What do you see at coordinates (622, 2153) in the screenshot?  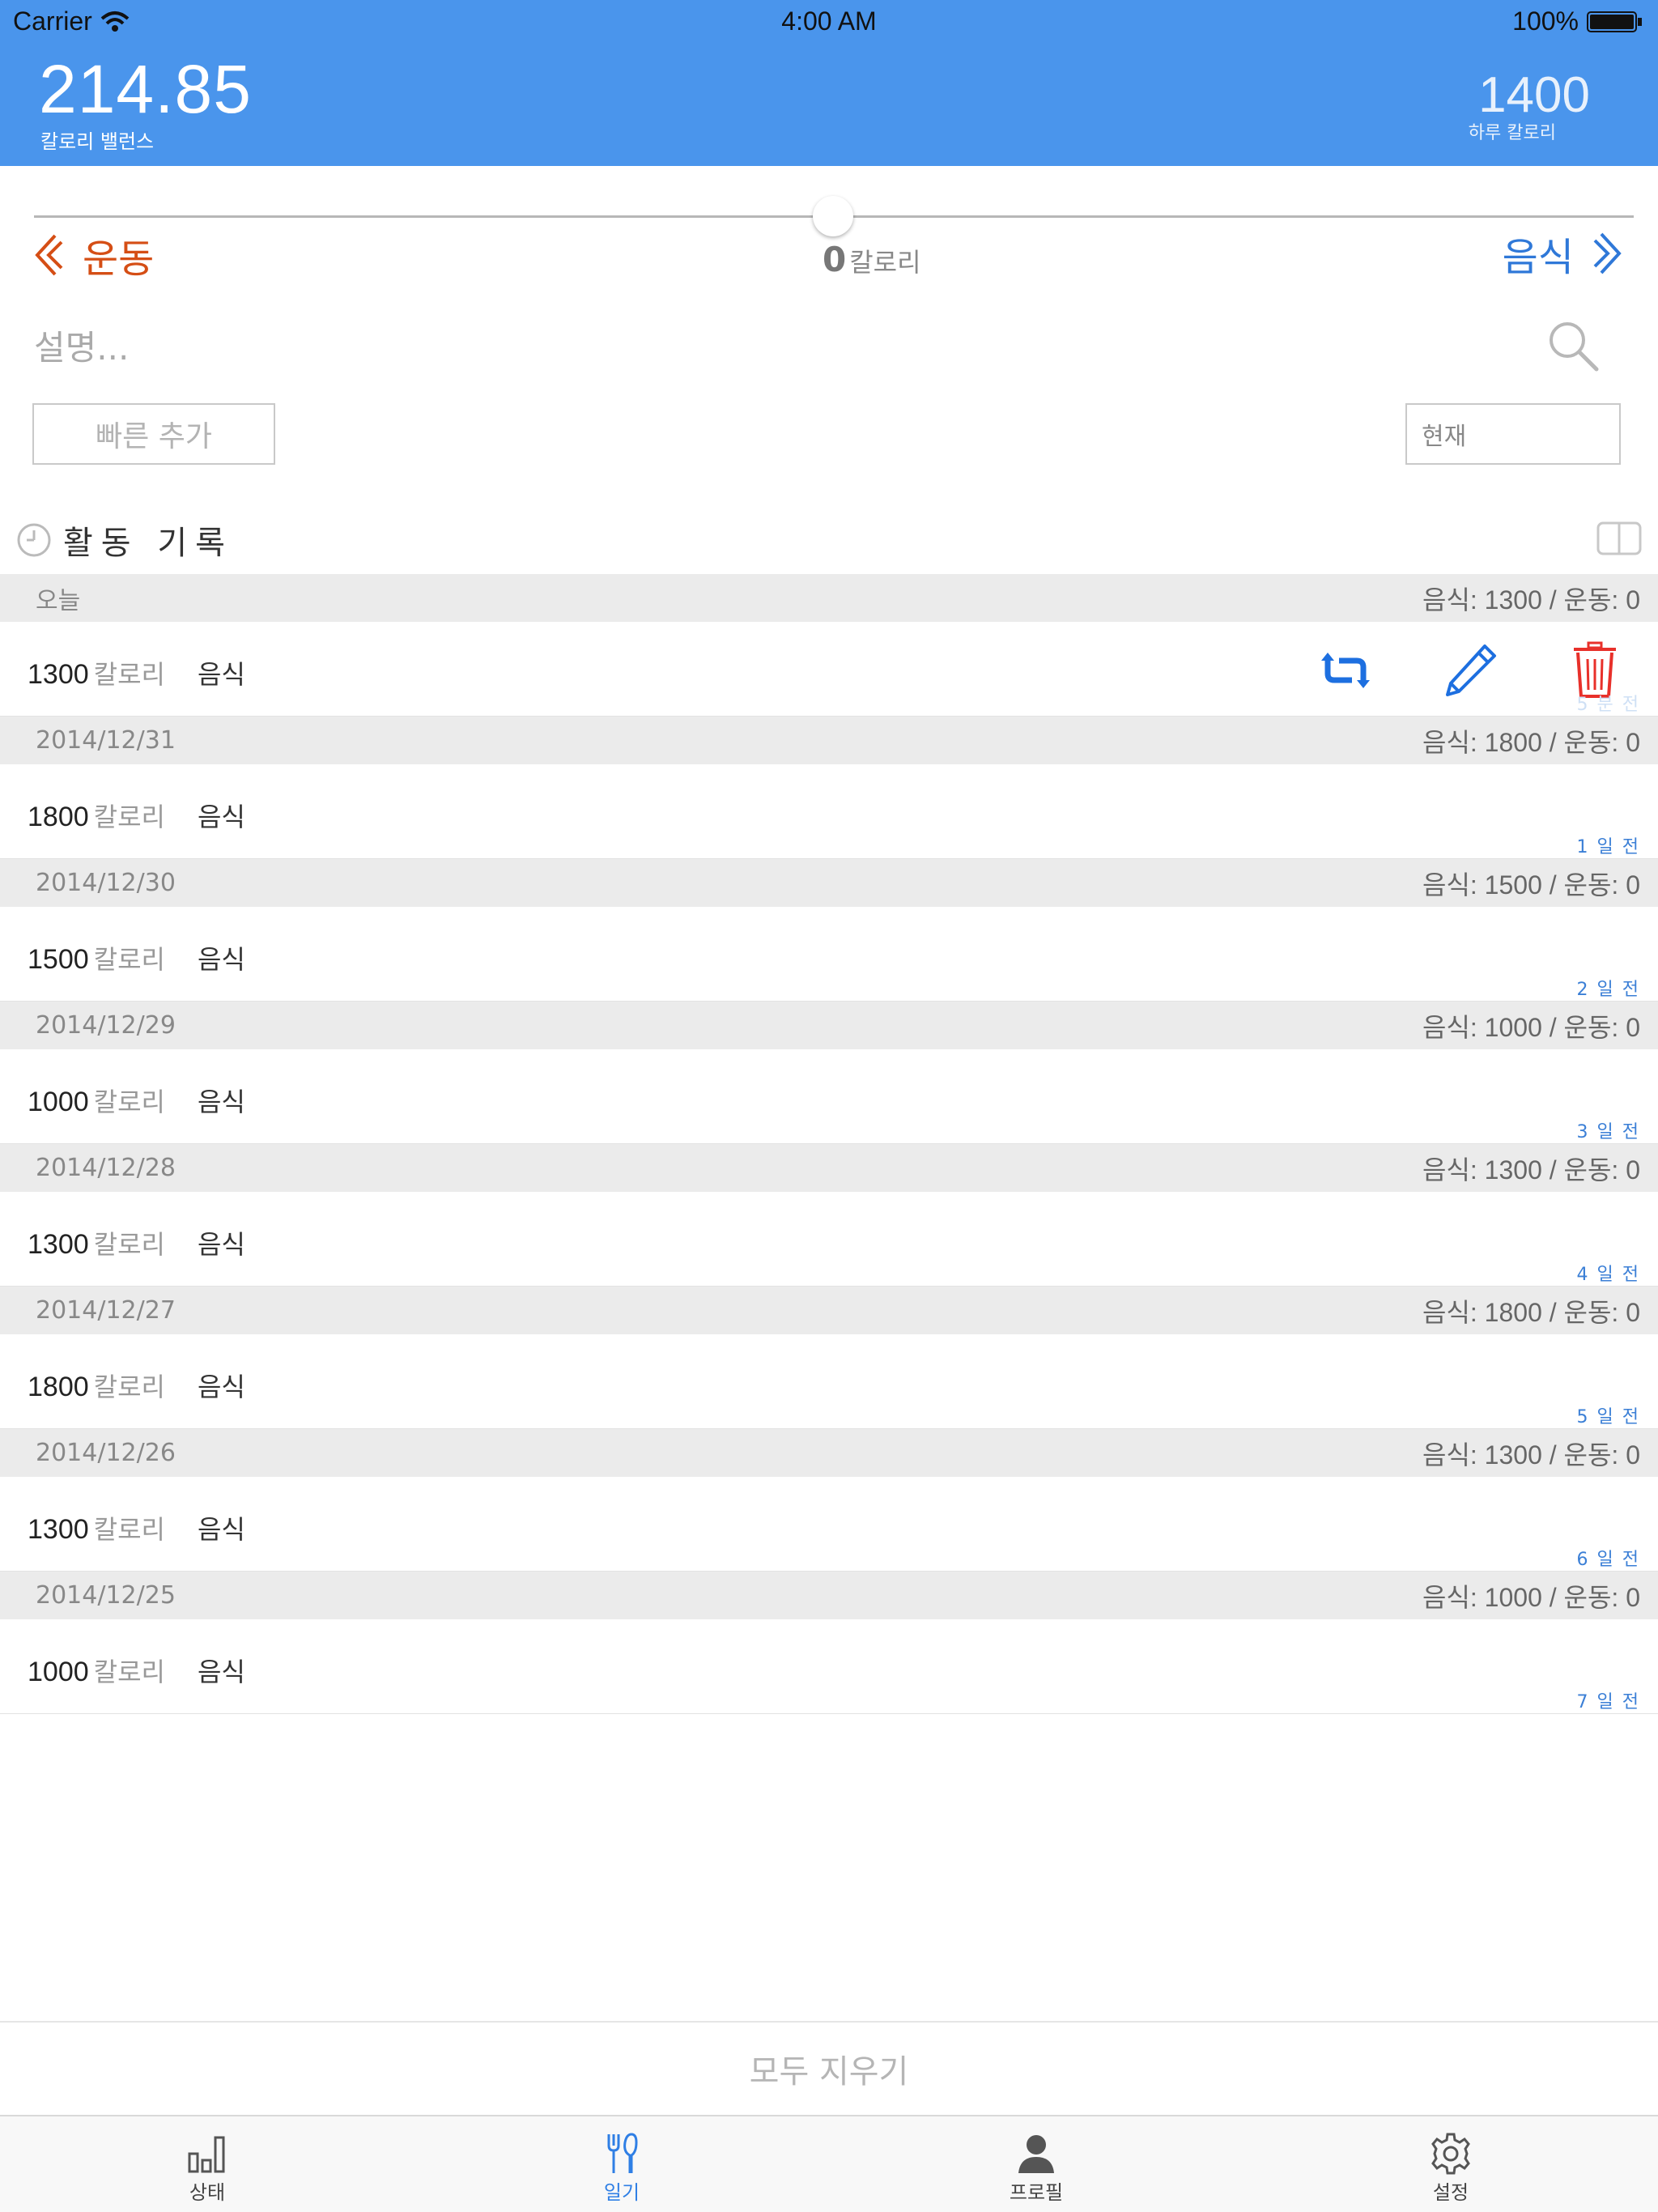 I see `fork-knife-icon` at bounding box center [622, 2153].